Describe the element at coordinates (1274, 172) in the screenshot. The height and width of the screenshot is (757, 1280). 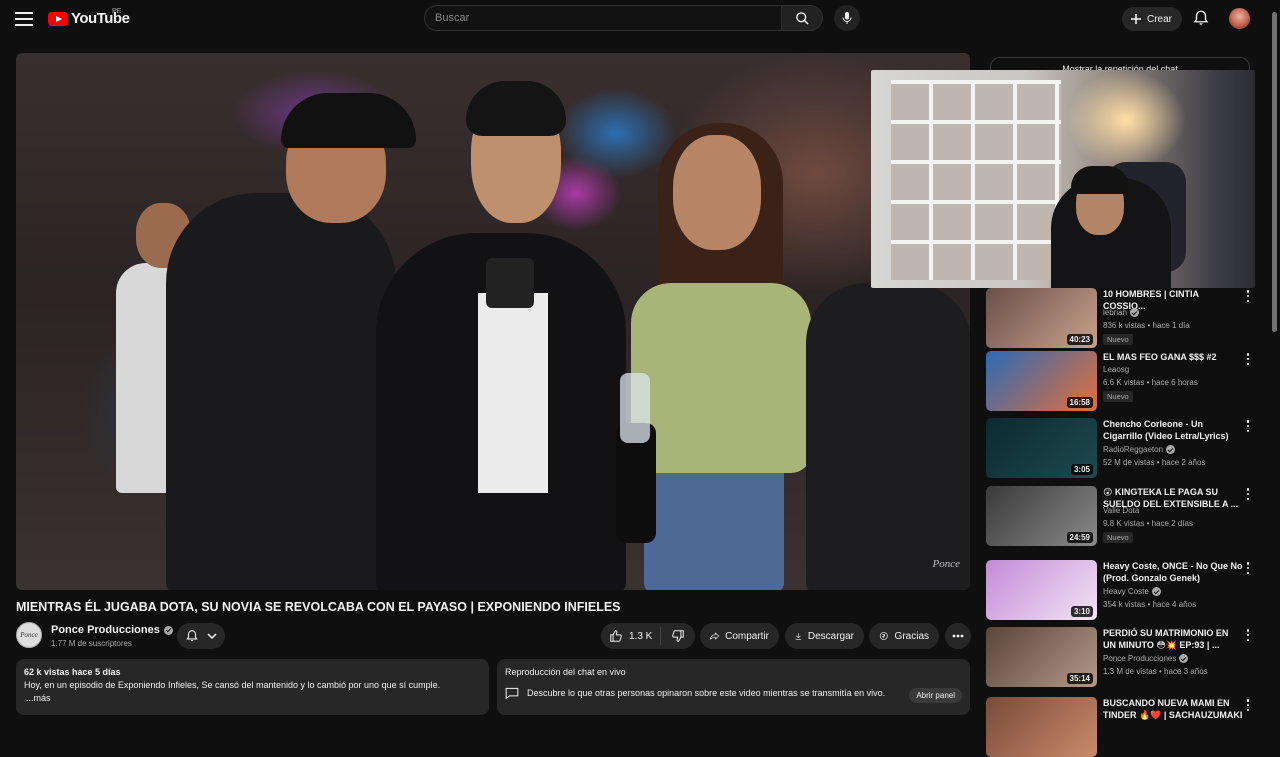
I see `page-scrollbar` at that location.